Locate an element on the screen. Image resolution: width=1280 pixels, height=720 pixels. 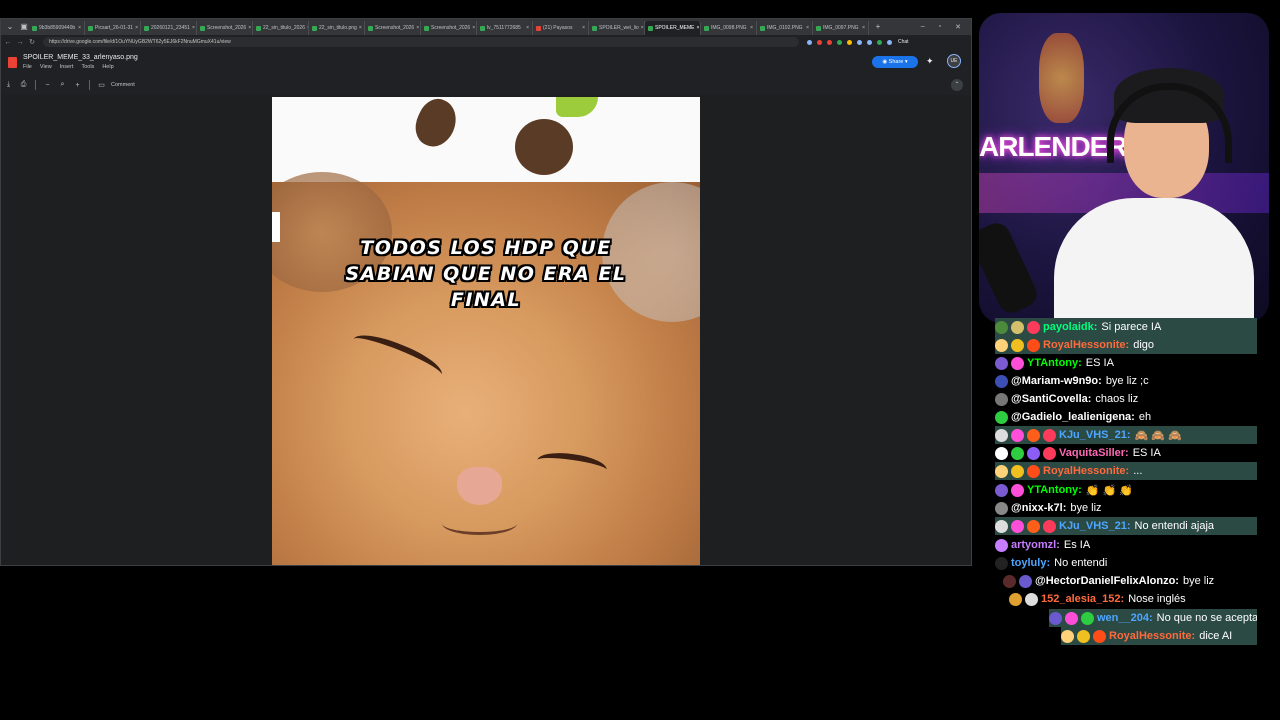
menu-view: View is located at coordinates (46, 67).